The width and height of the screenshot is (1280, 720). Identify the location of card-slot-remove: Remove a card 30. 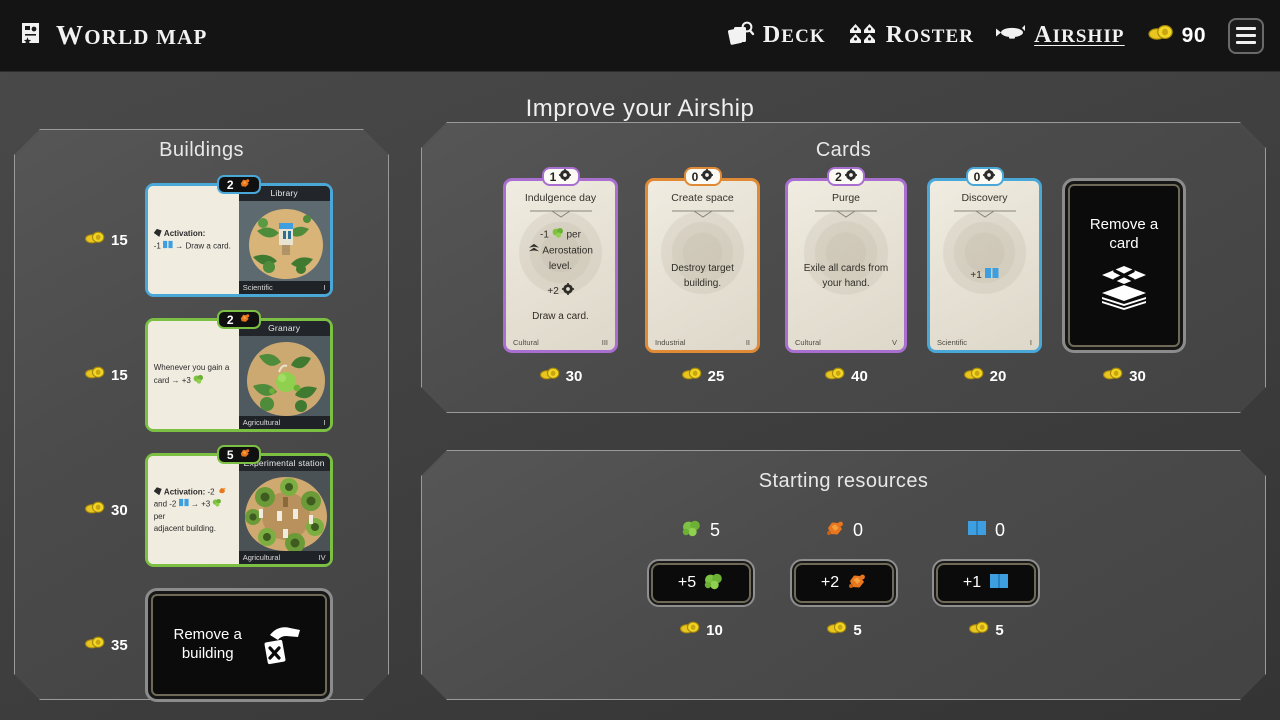
(1124, 282).